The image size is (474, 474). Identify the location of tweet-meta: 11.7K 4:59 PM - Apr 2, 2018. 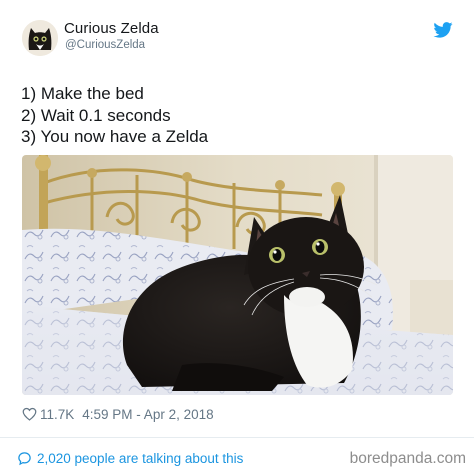
(118, 414).